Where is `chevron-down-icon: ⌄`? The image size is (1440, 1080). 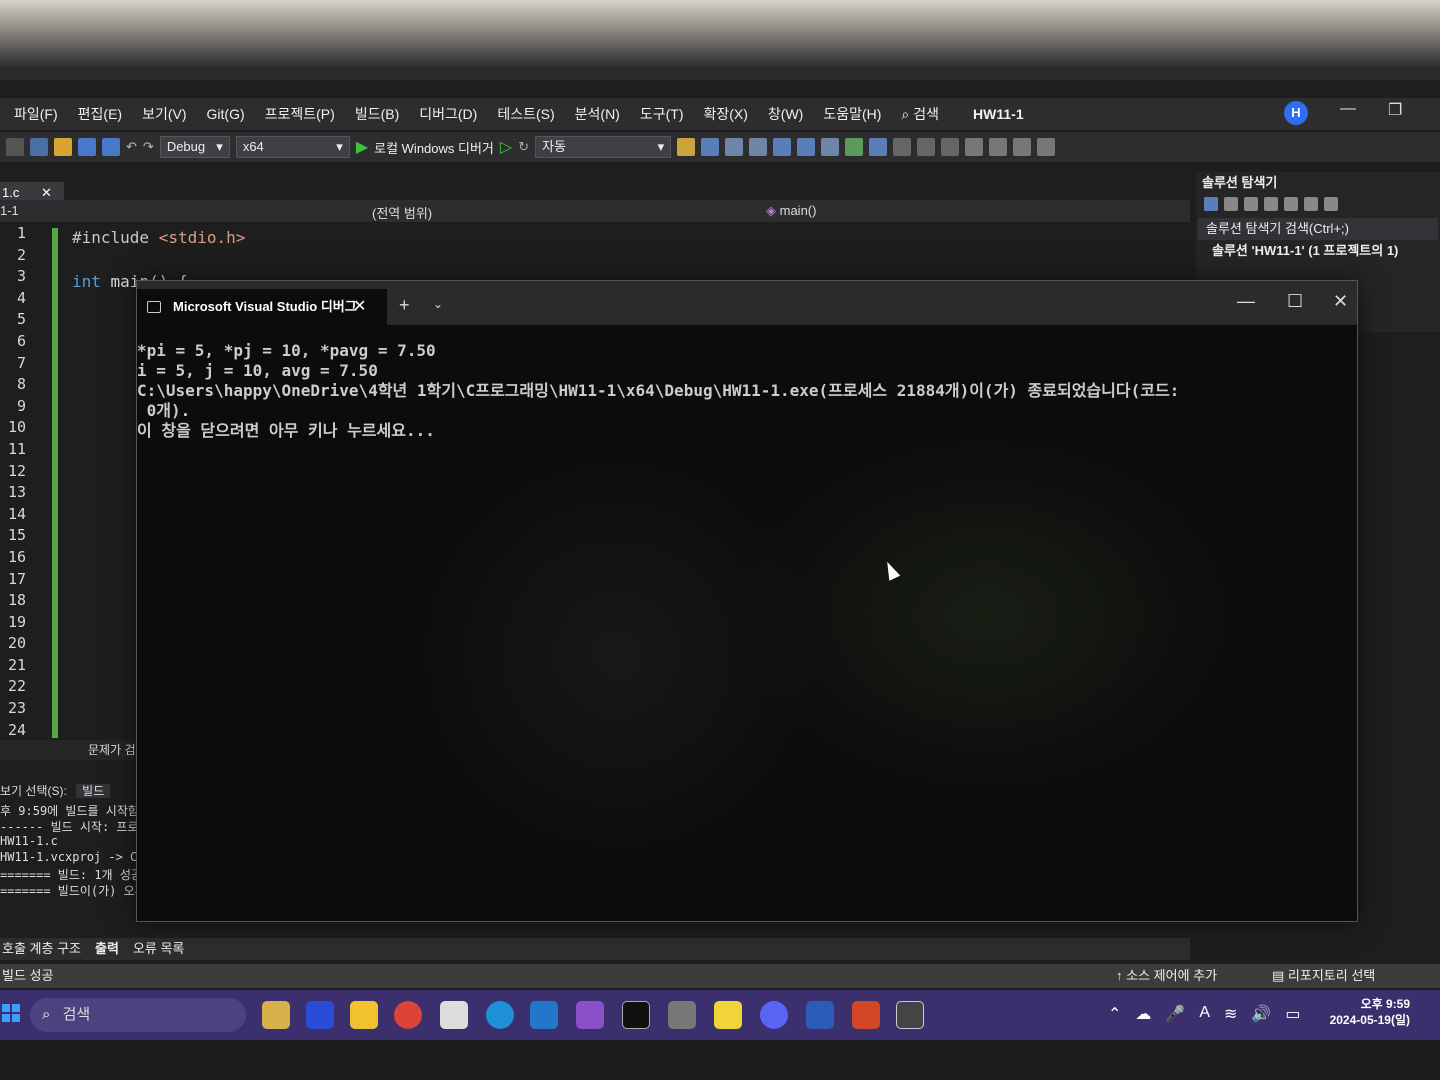
chevron-down-icon: ⌄ is located at coordinates (438, 304).